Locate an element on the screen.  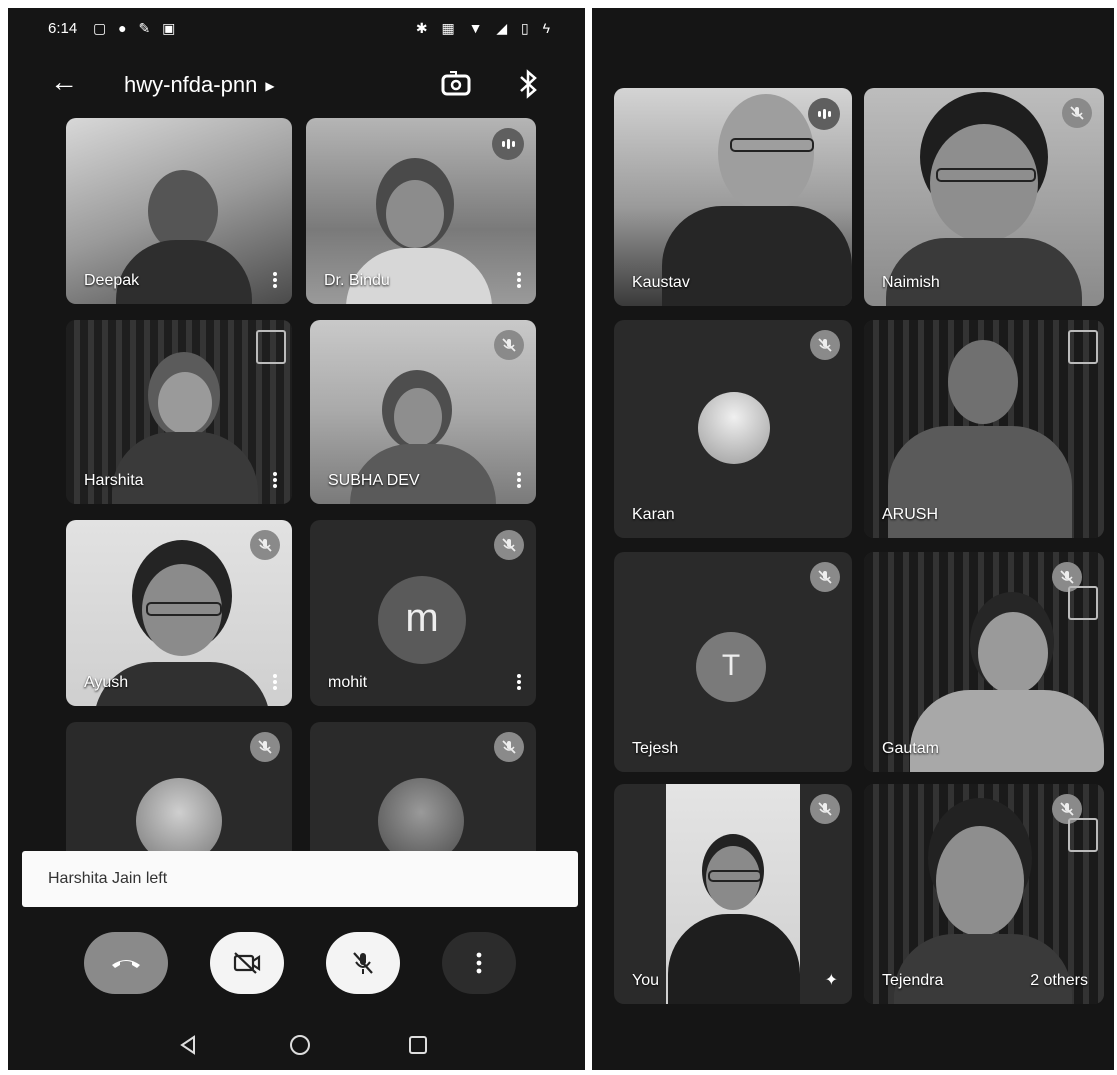
participant-name: Karan is located at coordinates (653, 514).